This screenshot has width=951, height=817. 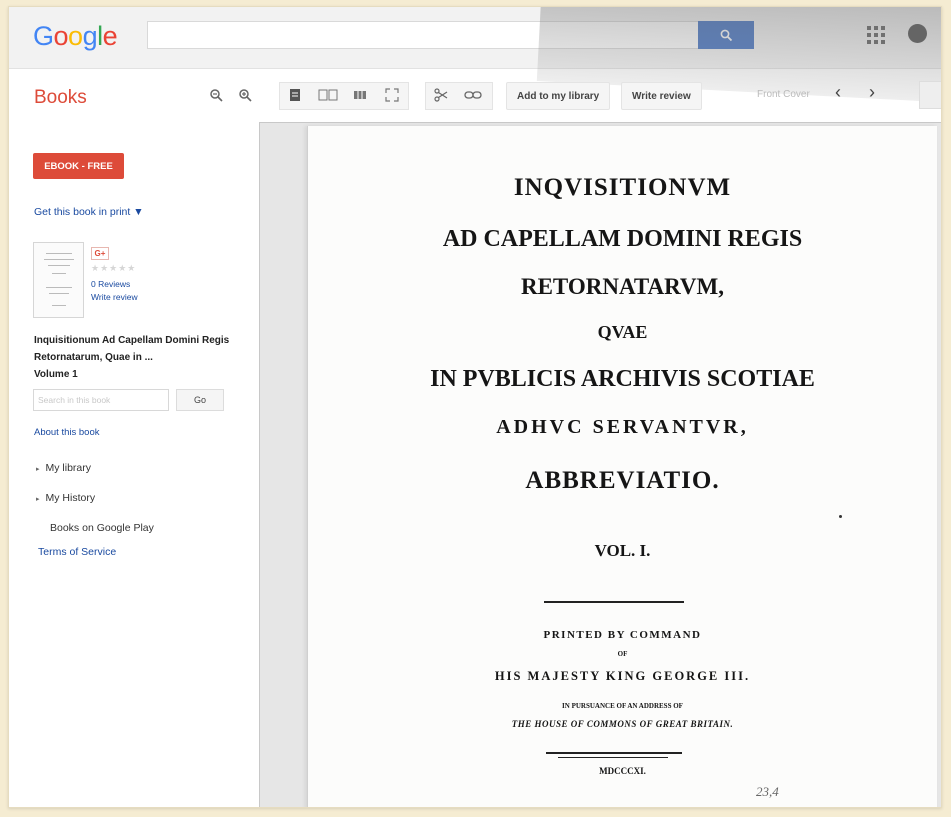 I want to click on search-input, so click(x=423, y=35).